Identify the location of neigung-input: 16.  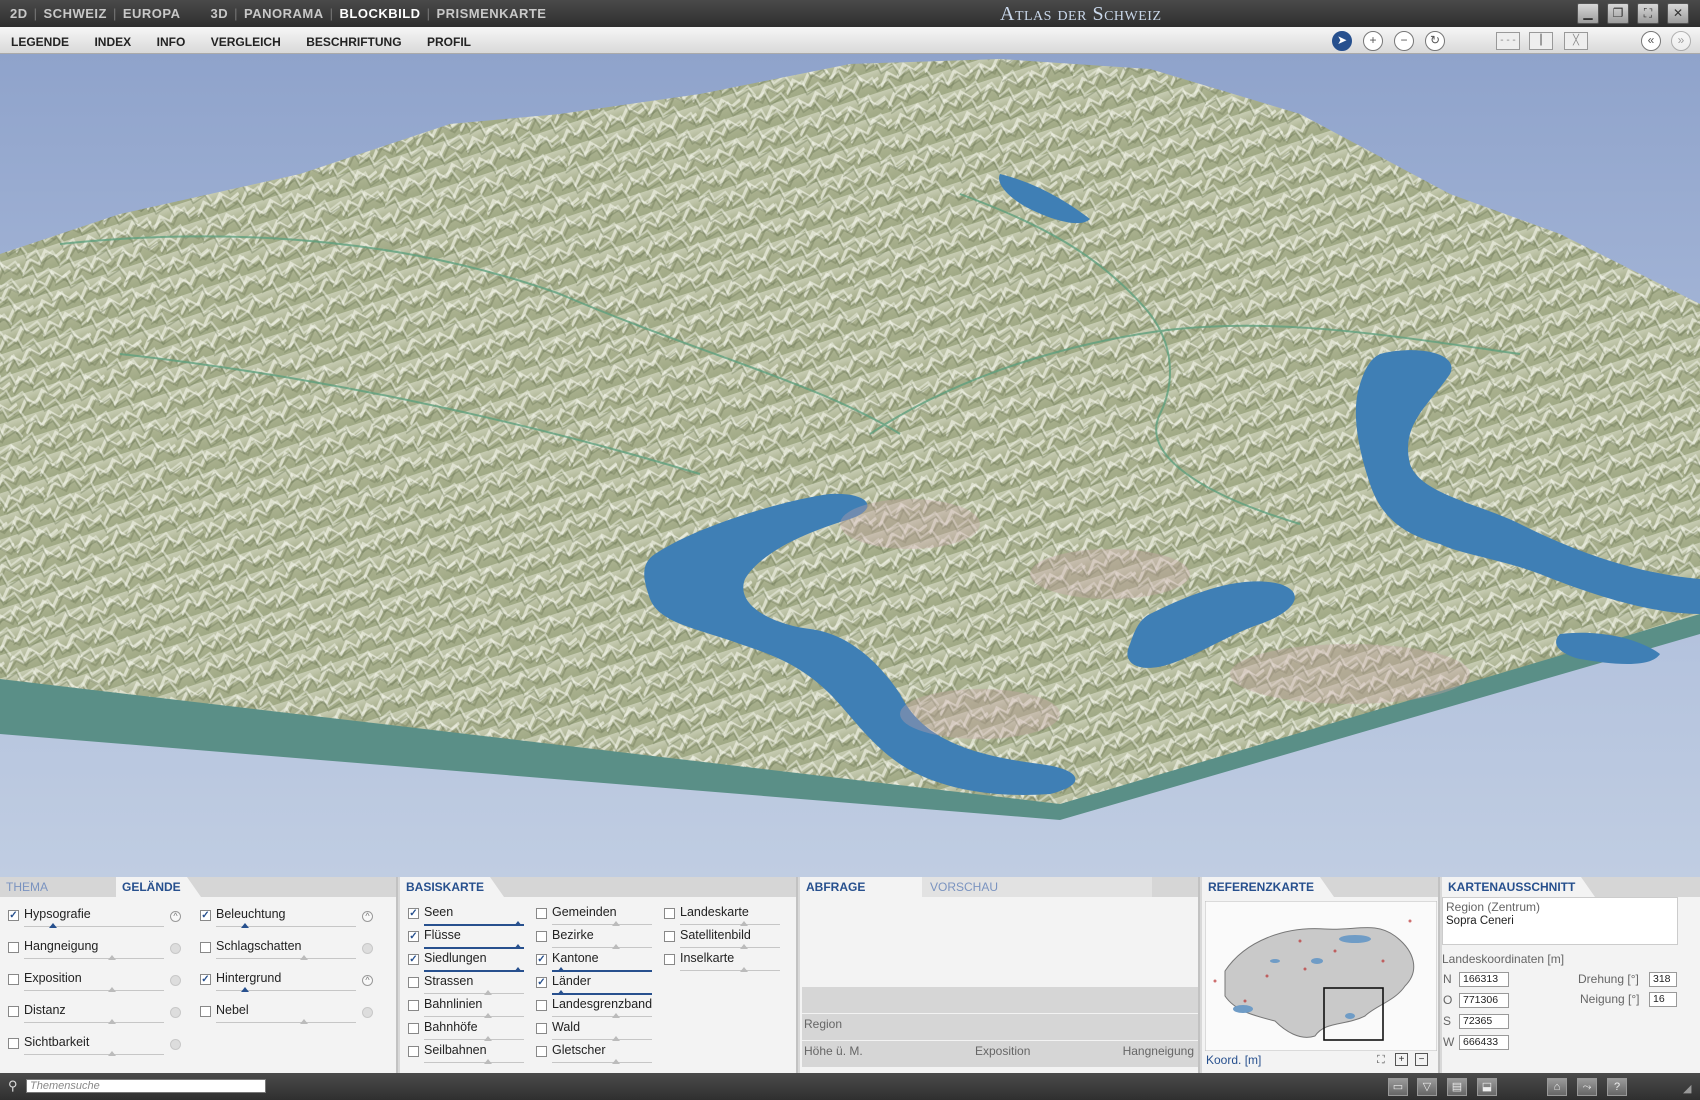
(1663, 999).